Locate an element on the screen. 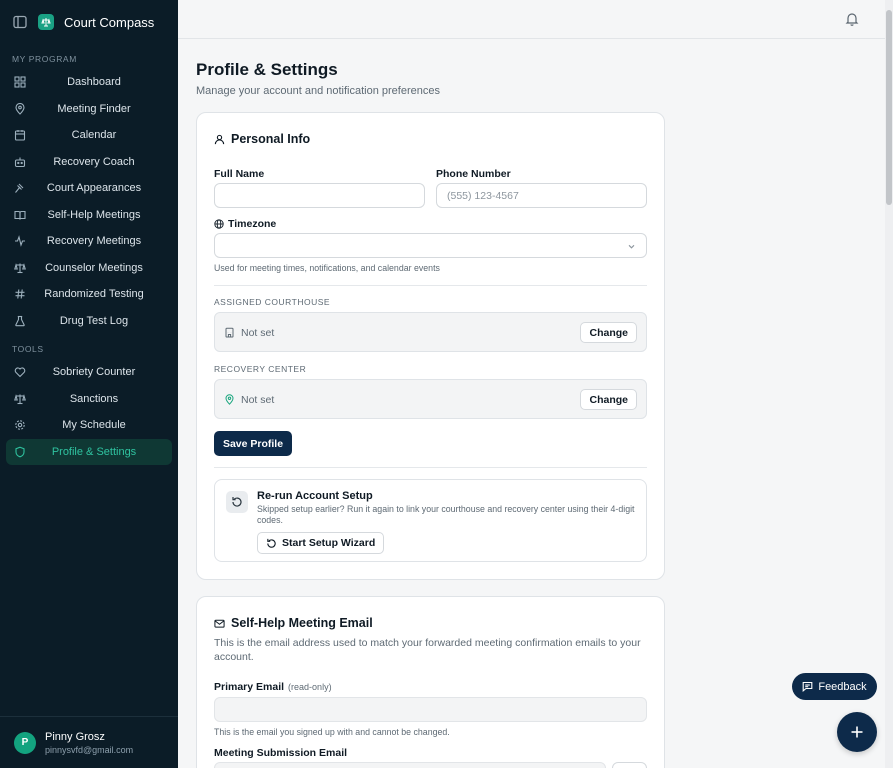 The width and height of the screenshot is (893, 768). scrollbar-thumb is located at coordinates (889, 107).